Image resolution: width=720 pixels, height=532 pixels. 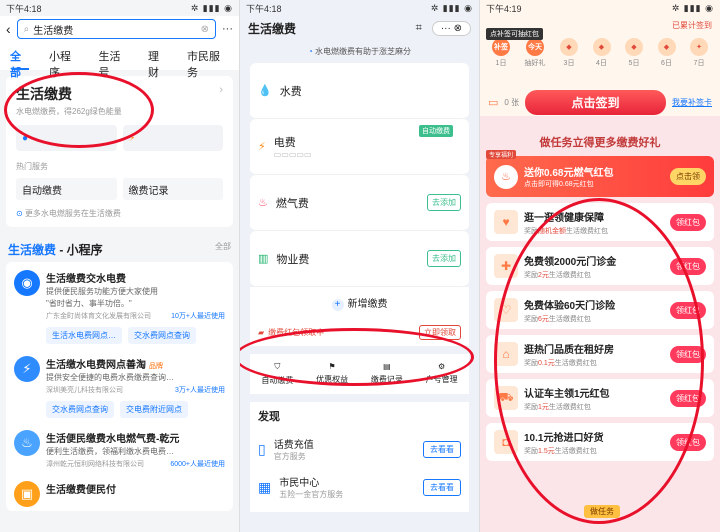 I want to click on header: 生活缴费 ⌗ ··· ⊗, so click(x=359, y=28).